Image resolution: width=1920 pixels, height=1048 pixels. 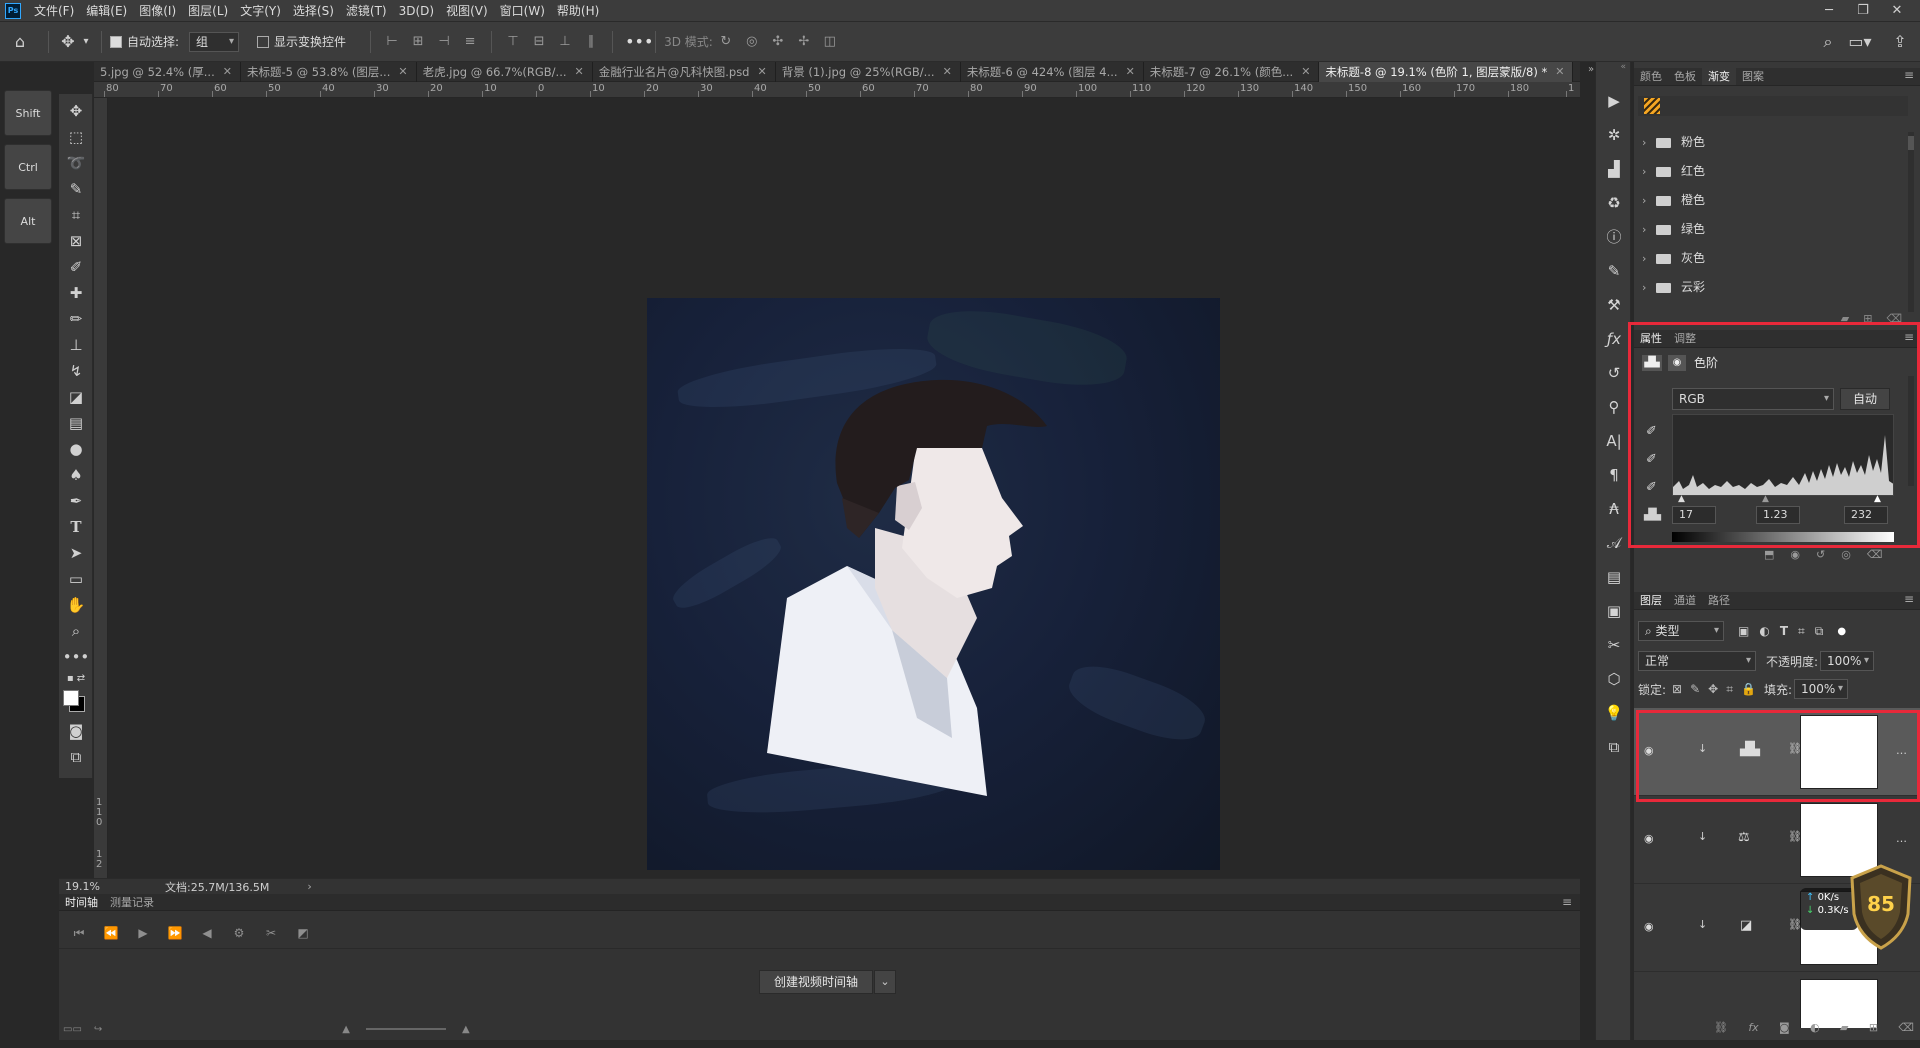 I want to click on folder-orange: › 橙色, so click(x=1774, y=200).